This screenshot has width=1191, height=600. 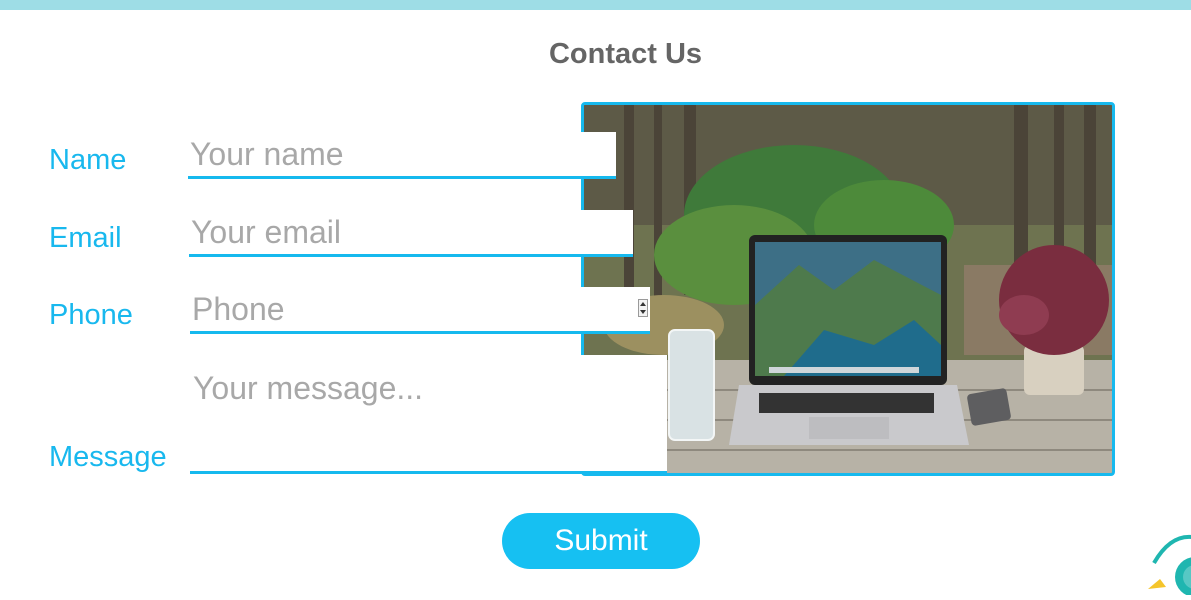 I want to click on we-are-online-badge-icon, so click(x=1165, y=561).